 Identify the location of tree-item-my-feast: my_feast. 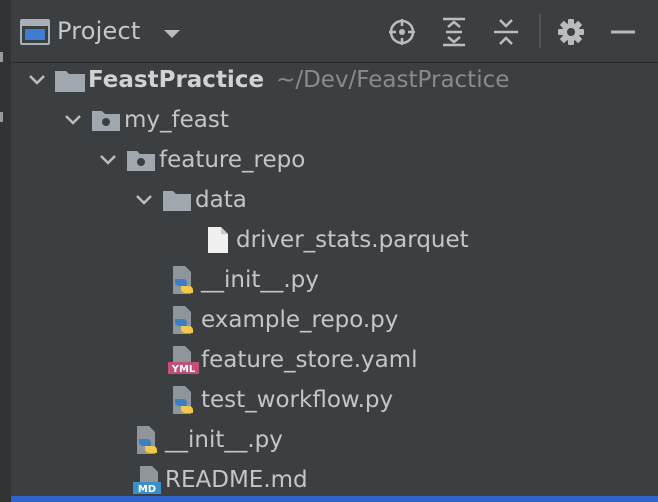
(143, 120).